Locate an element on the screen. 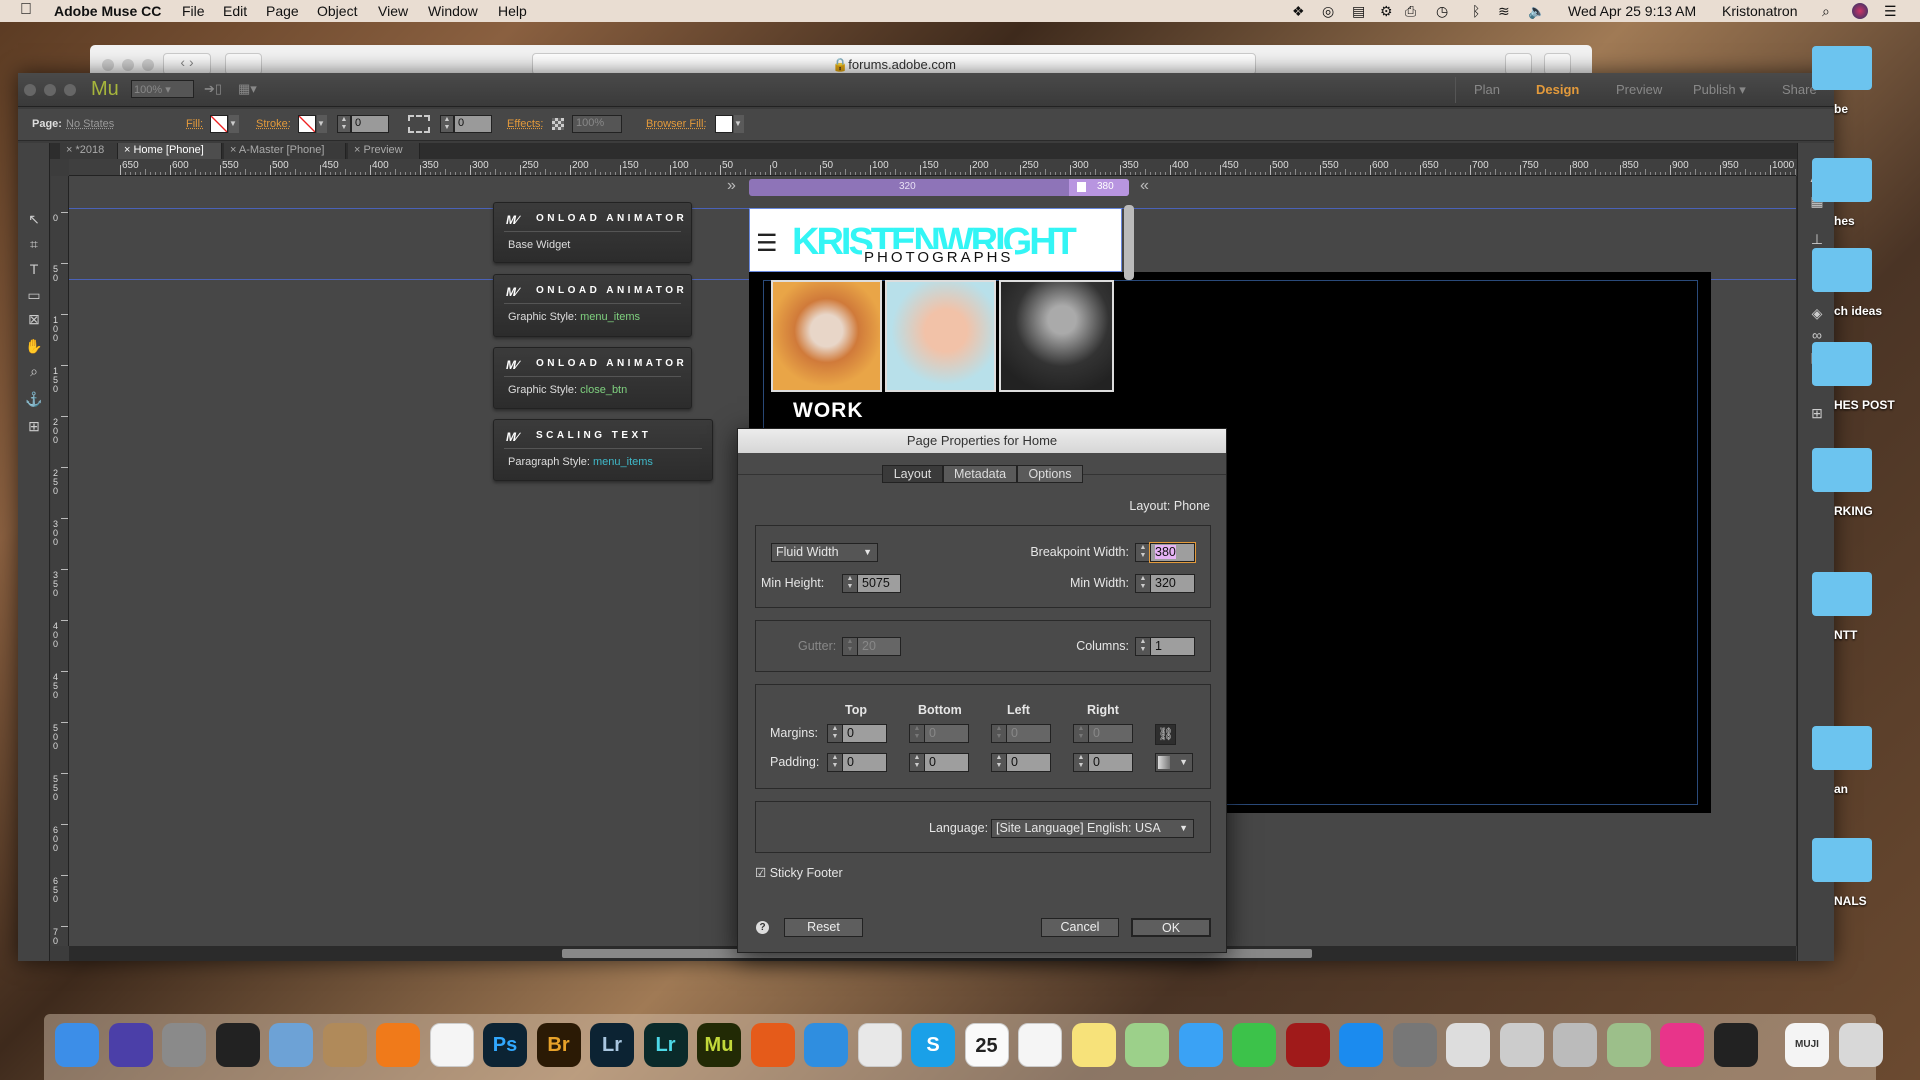 The image size is (1920, 1080). padding-bottom-stepper: ▲ ▼ is located at coordinates (916, 762).